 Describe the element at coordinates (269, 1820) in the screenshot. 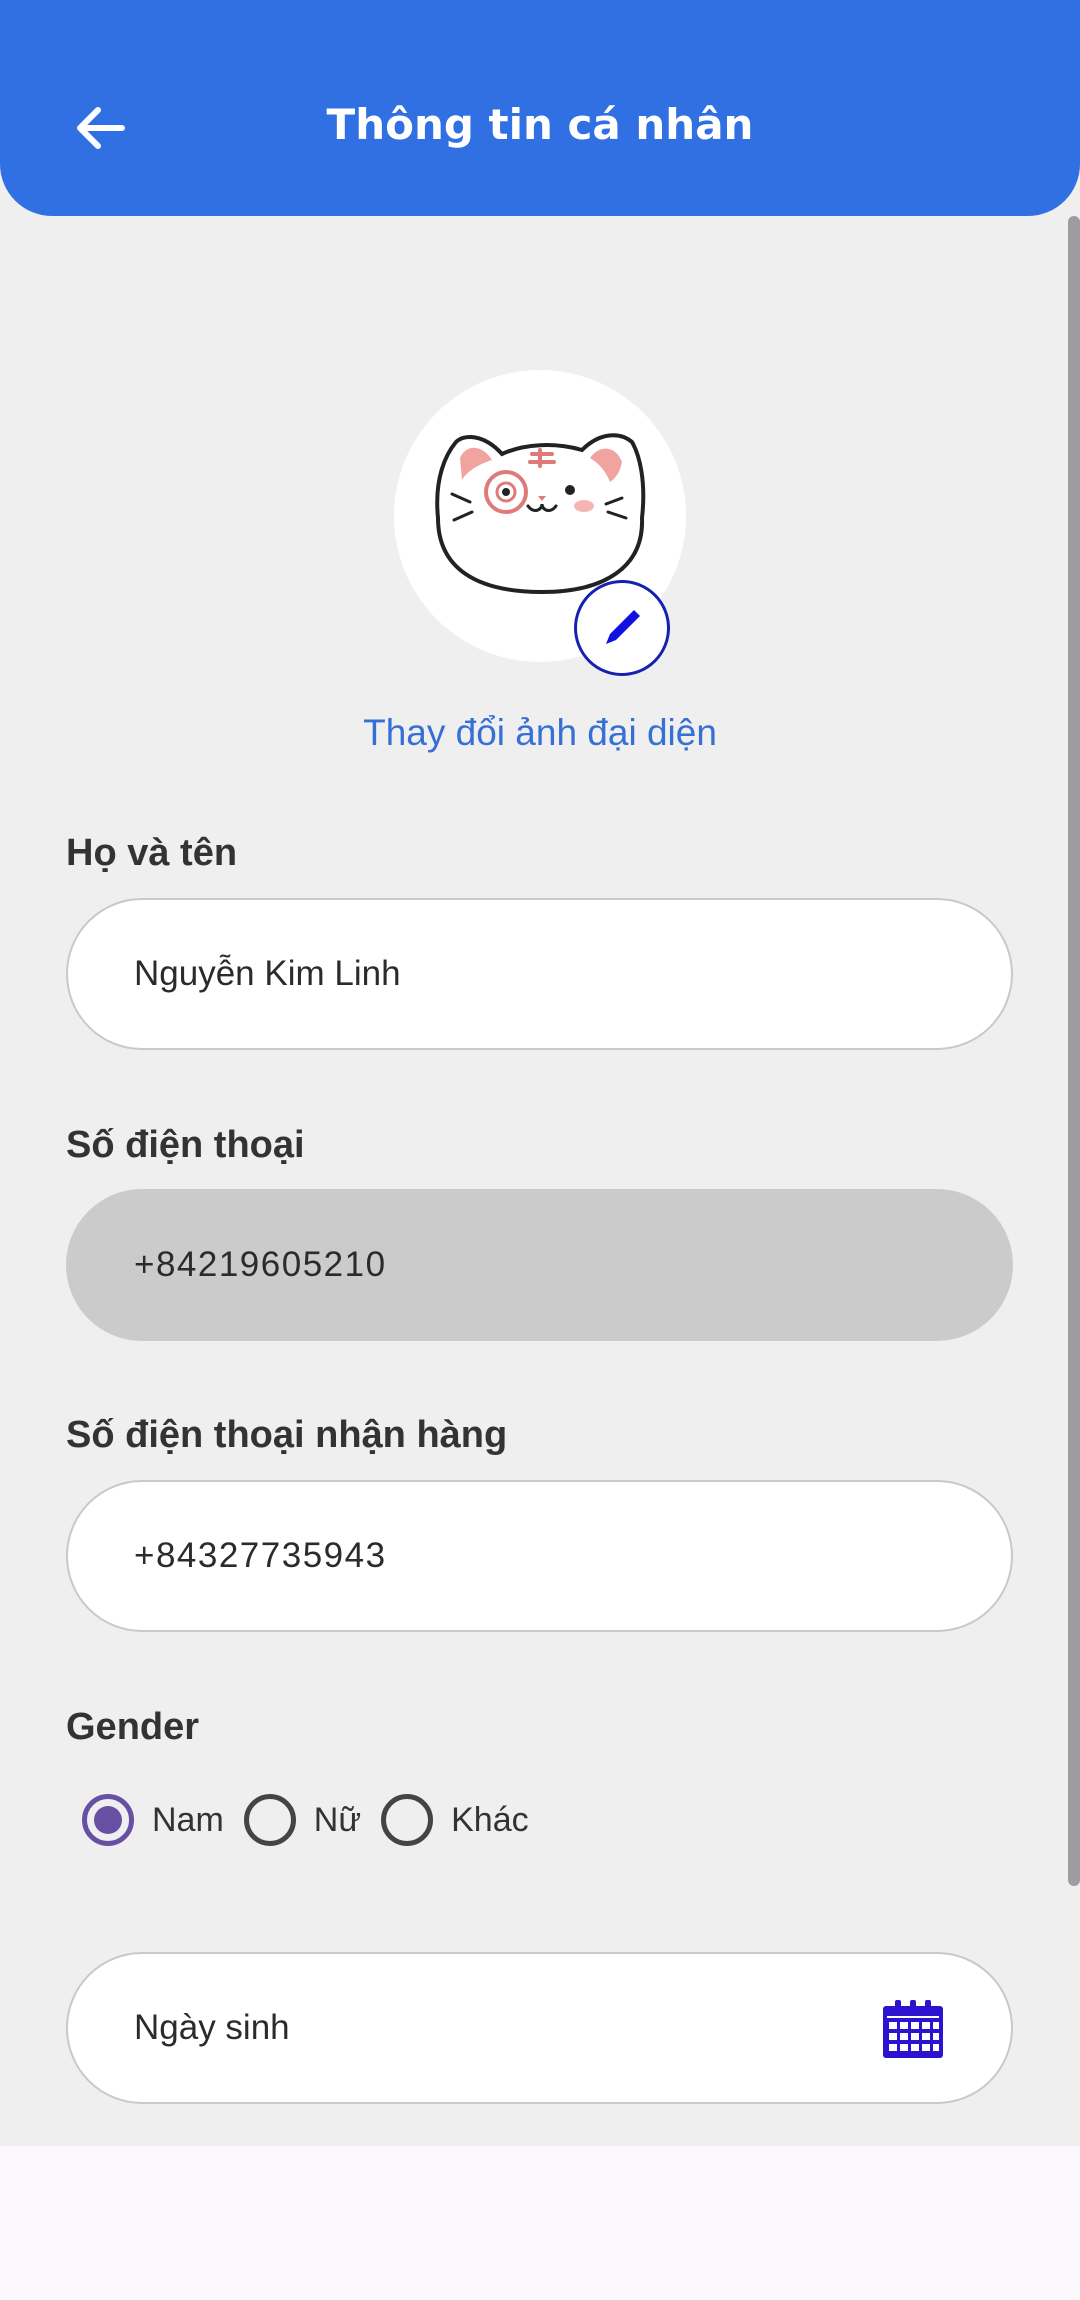

I see `gender-radio-nu` at that location.